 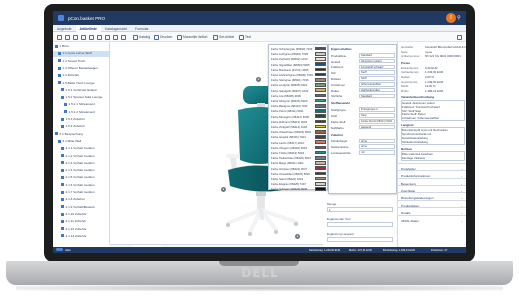 I want to click on undo-icon, so click(x=115, y=37).